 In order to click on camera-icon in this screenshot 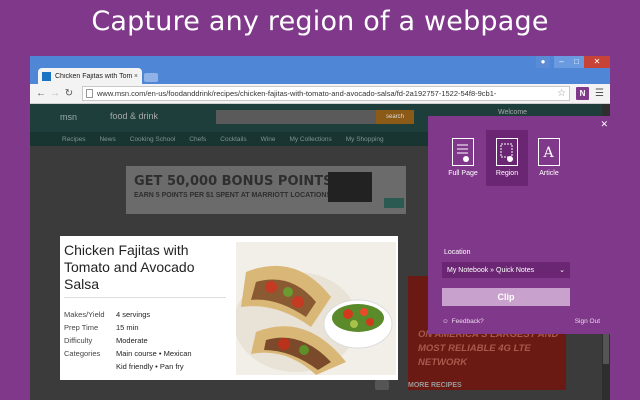, I will do `click(382, 385)`.